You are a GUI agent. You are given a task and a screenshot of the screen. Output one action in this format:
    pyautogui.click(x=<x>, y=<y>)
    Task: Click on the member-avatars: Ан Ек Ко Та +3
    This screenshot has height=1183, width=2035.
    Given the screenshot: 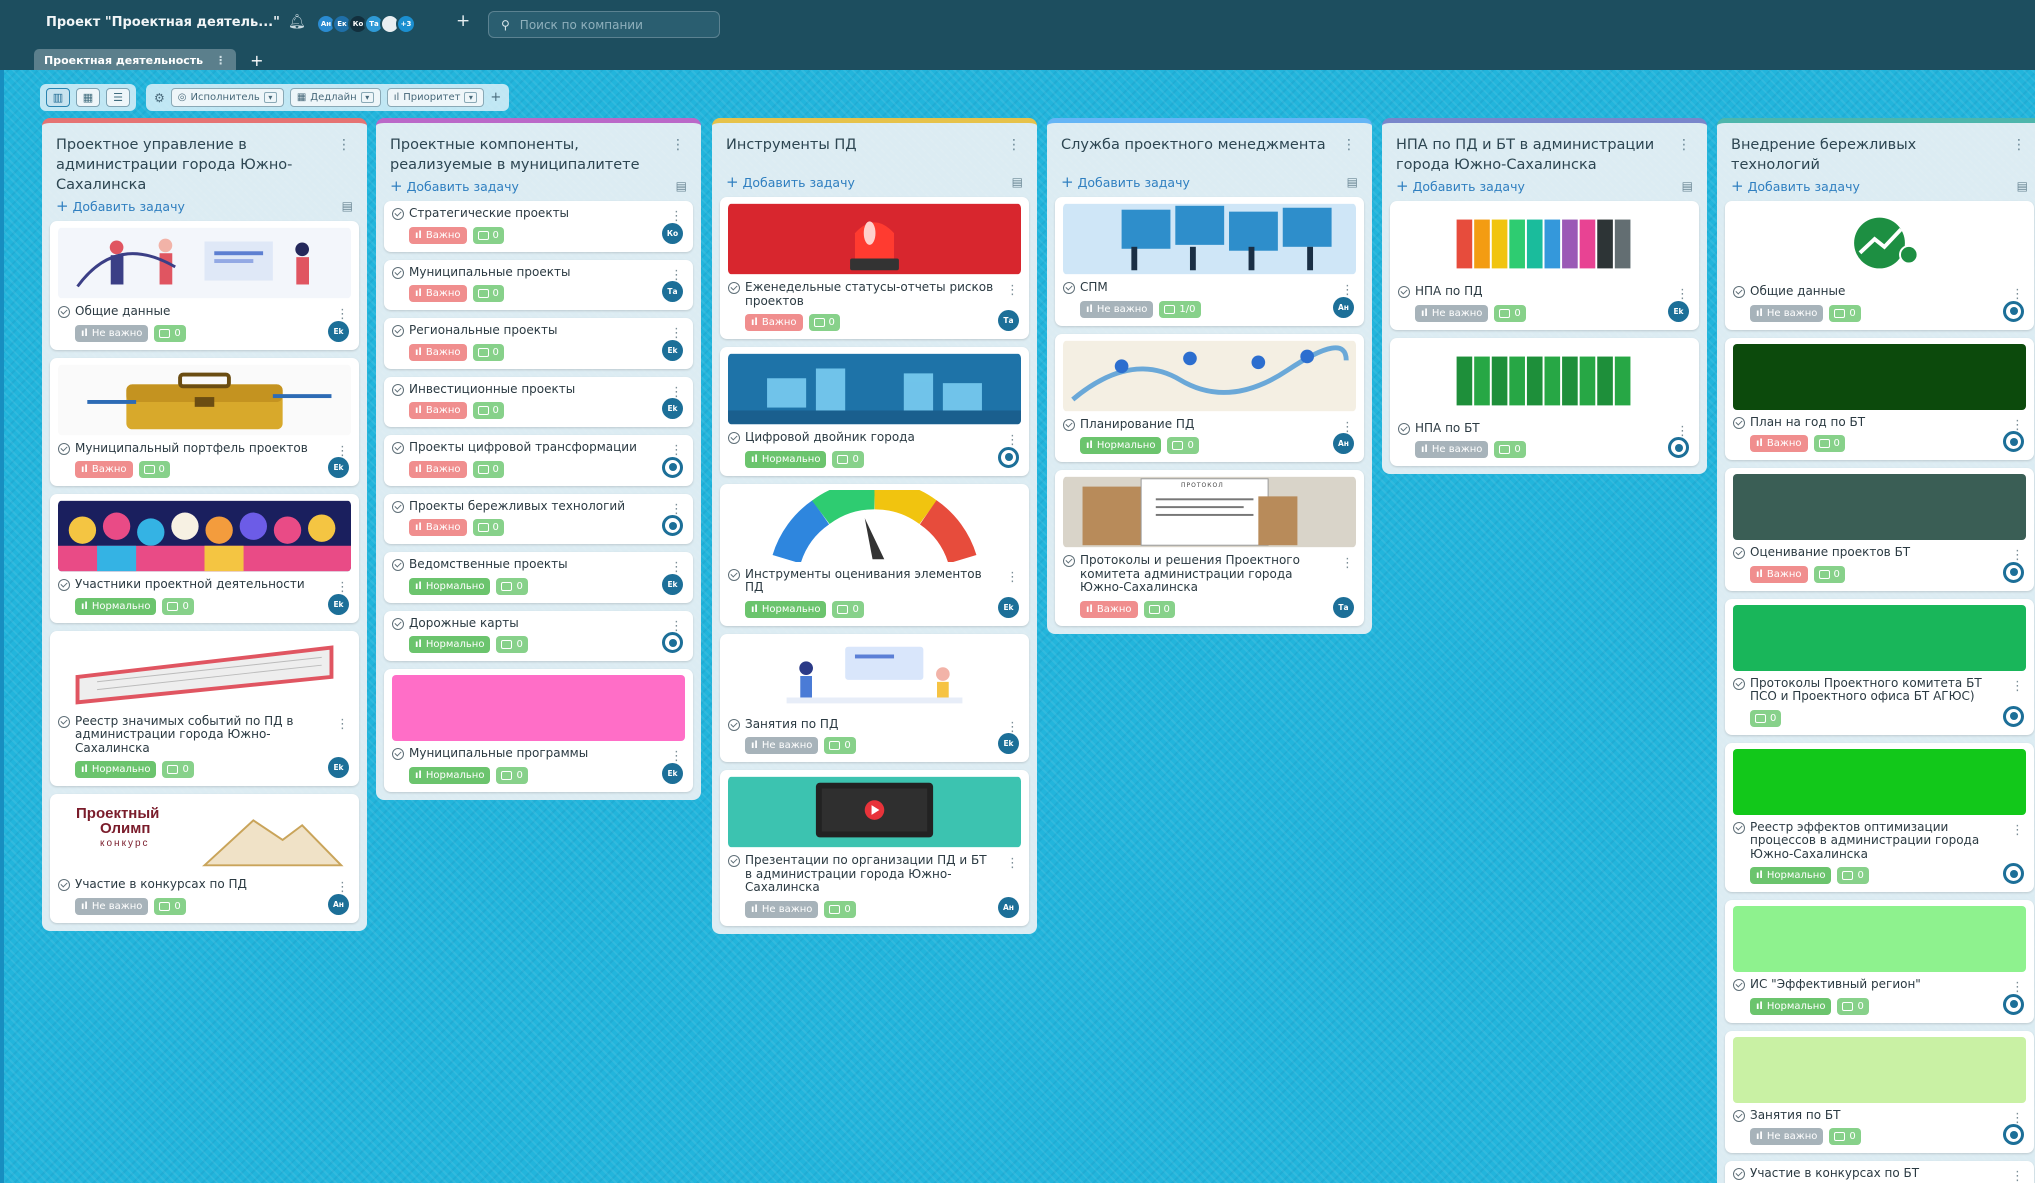 What is the action you would take?
    pyautogui.click(x=366, y=24)
    